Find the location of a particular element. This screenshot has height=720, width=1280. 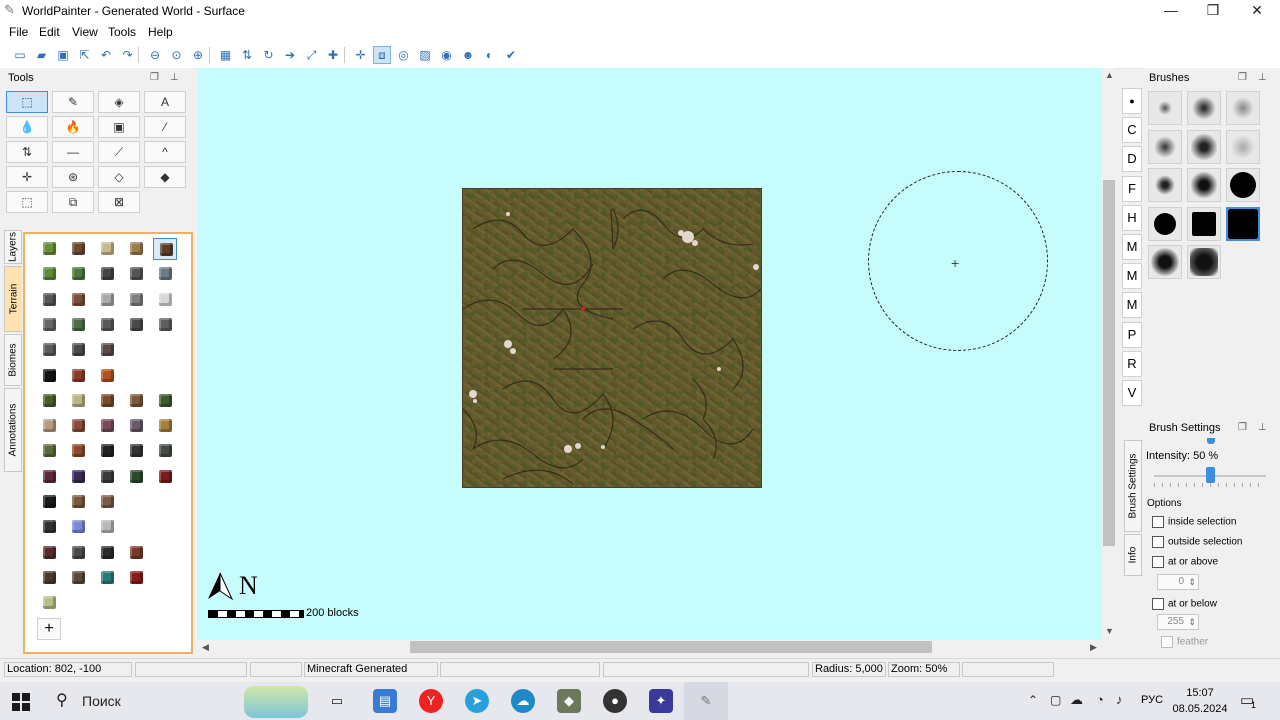

open-folder-icon: ▰ is located at coordinates (42, 55).